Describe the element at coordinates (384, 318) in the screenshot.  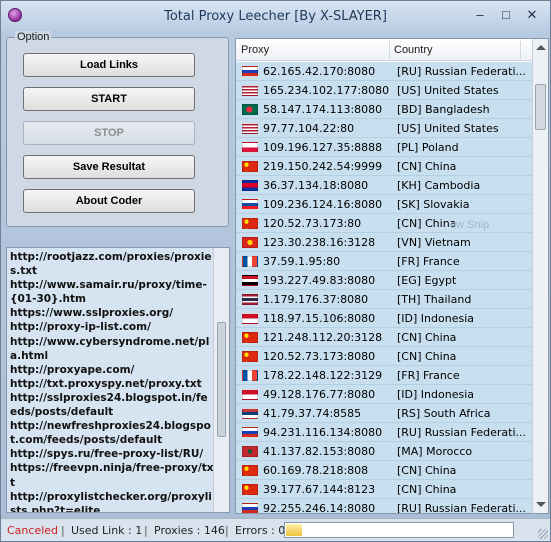
I see `table-row: 118.97.15.106:8080 [ID] Indonesia` at that location.